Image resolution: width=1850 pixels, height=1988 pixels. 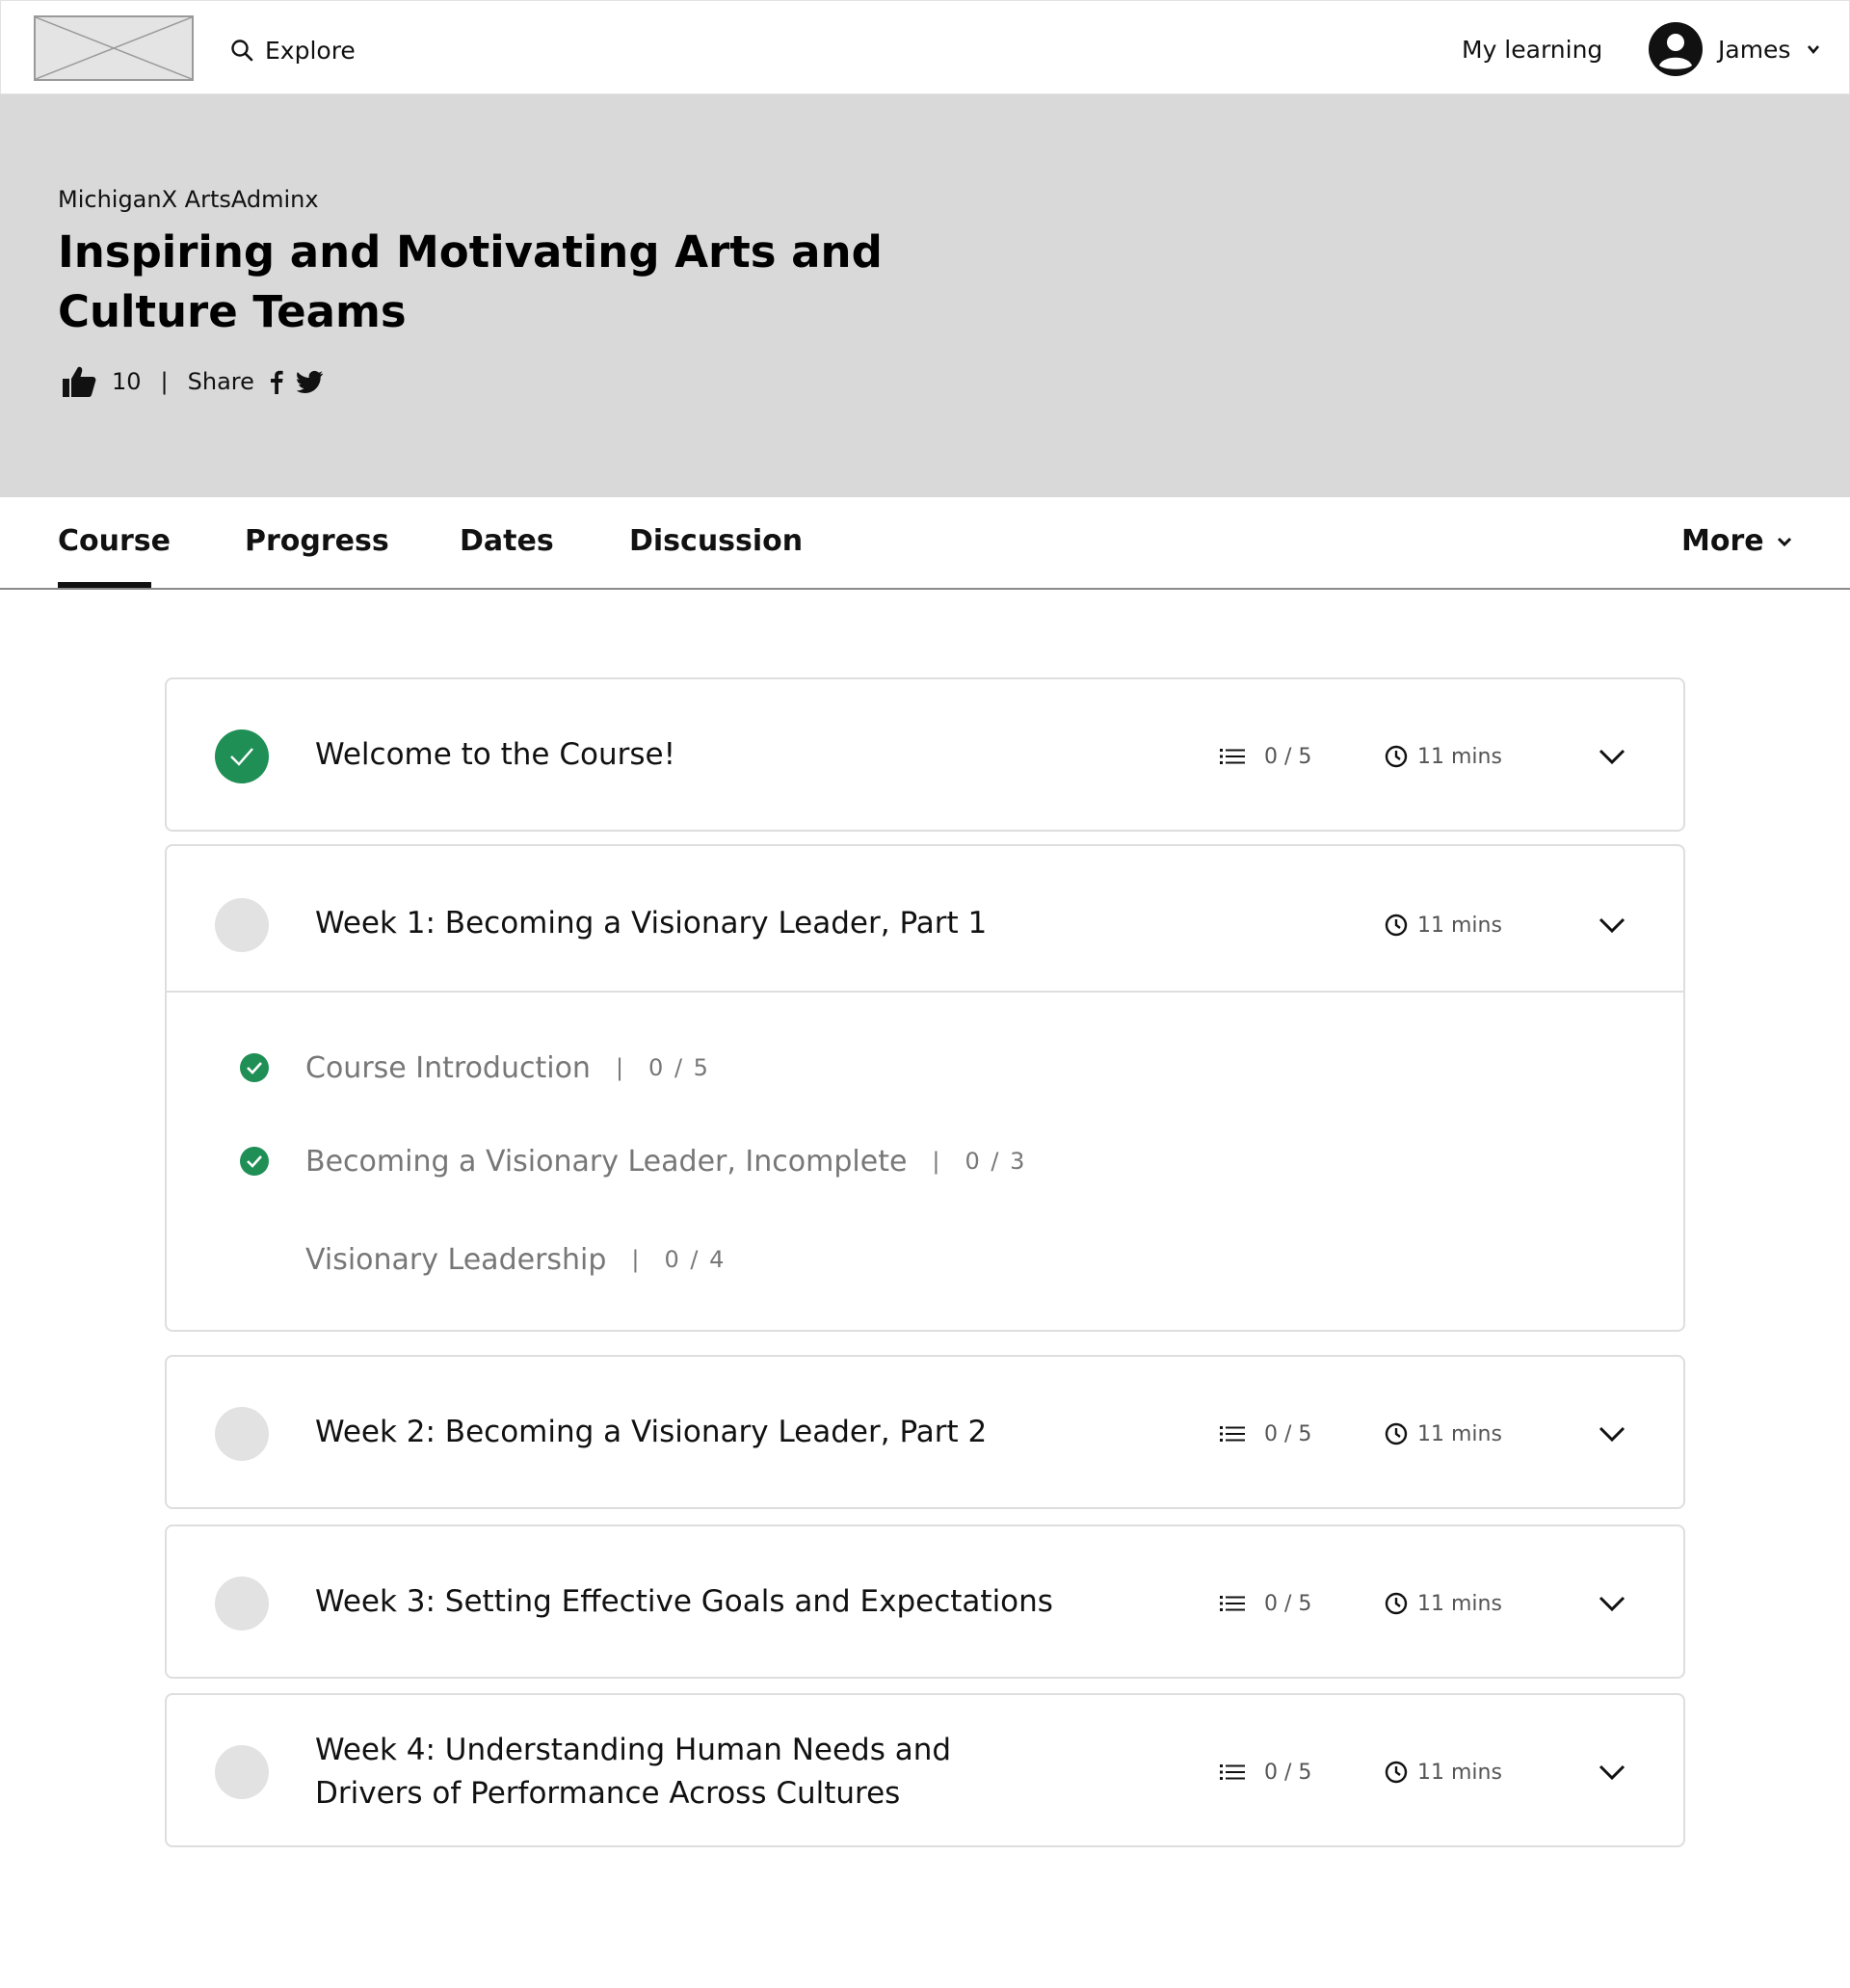 What do you see at coordinates (310, 50) in the screenshot?
I see `explore-label: Explore` at bounding box center [310, 50].